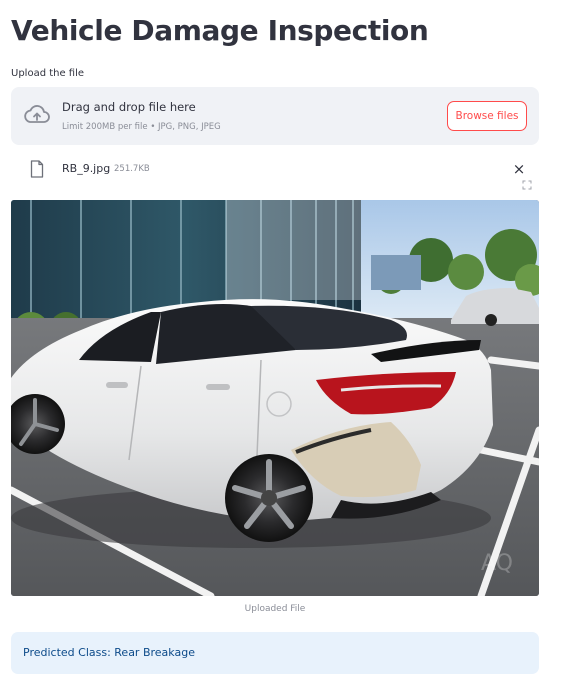 The width and height of the screenshot is (572, 681). I want to click on file-size: 251.7KB, so click(132, 169).